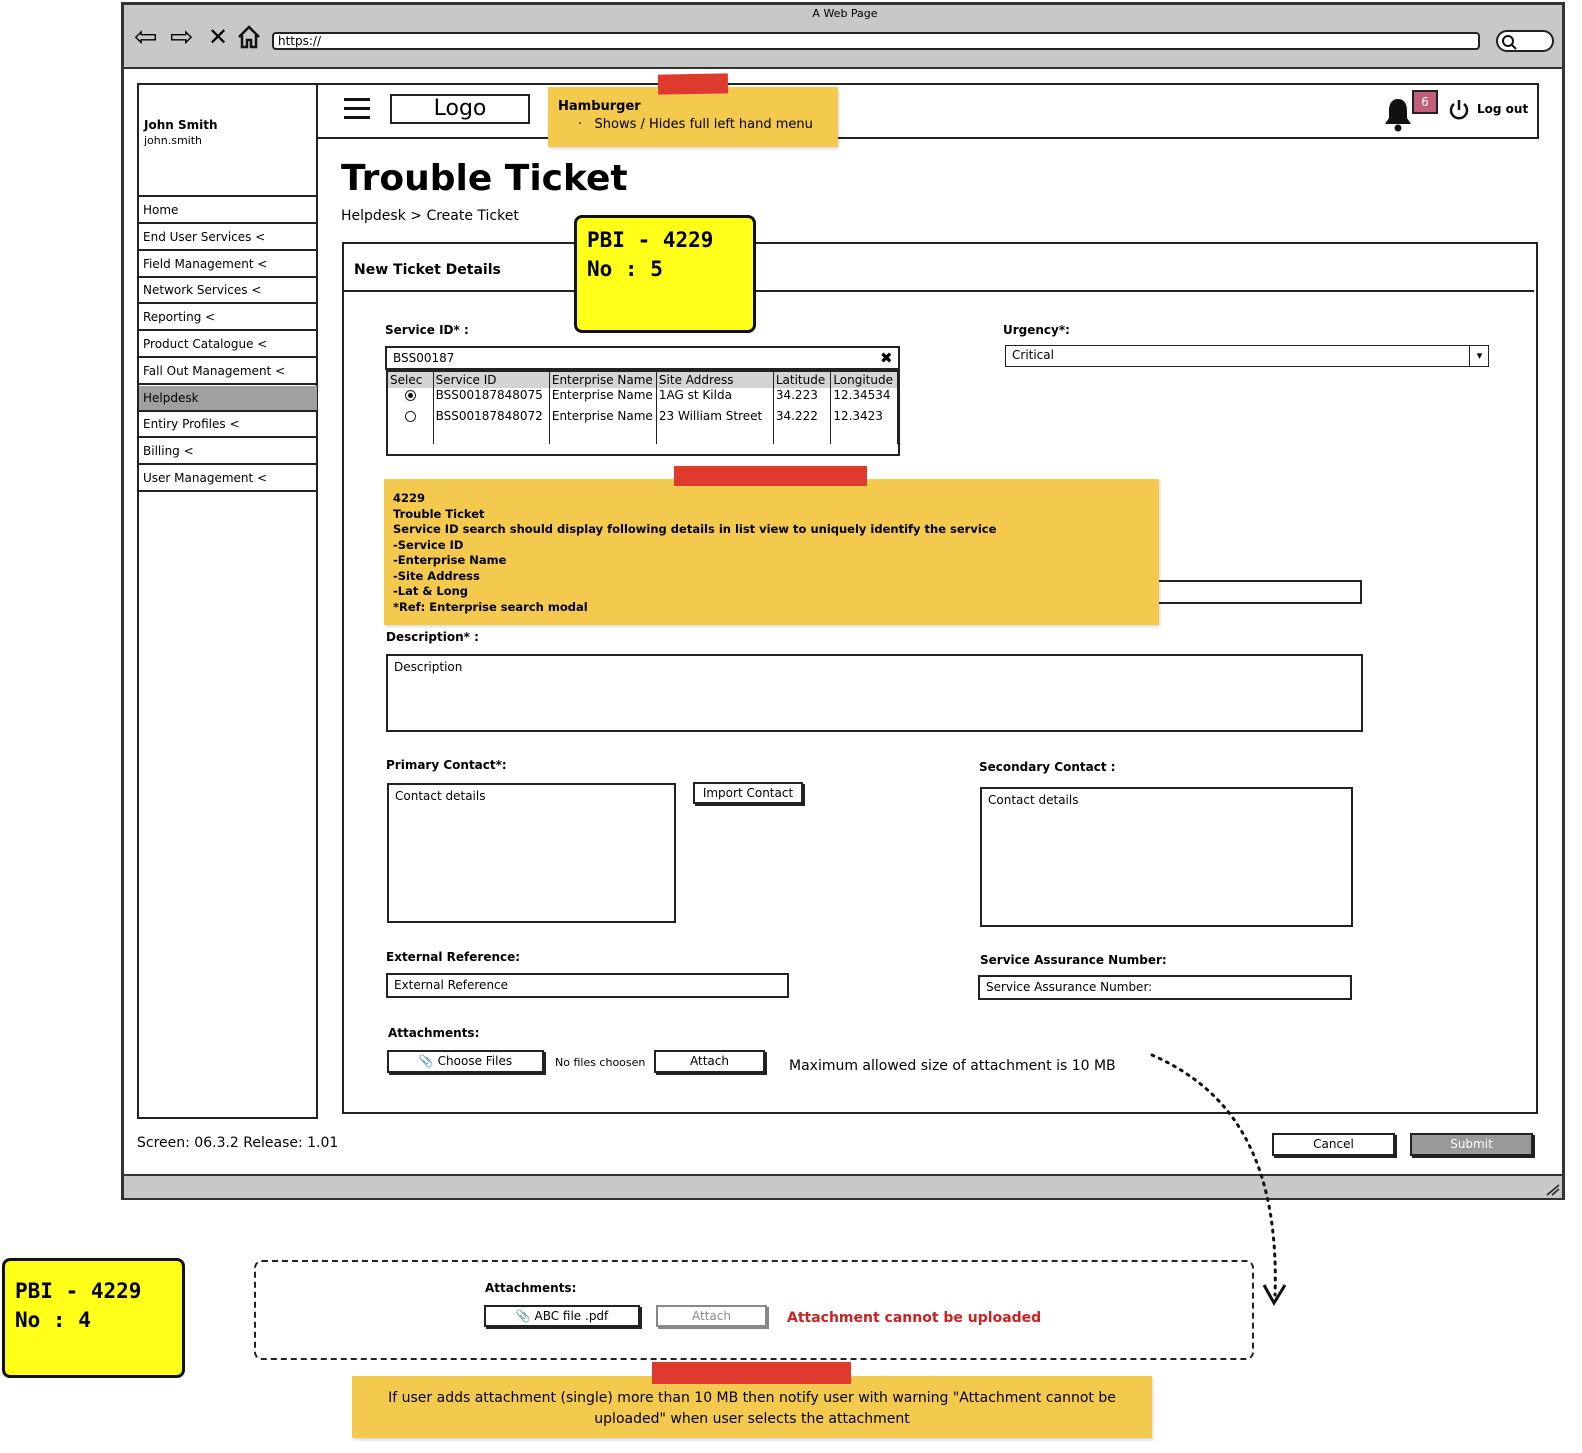 The height and width of the screenshot is (1453, 1582). I want to click on attachments-label: Attachments:, so click(434, 1033).